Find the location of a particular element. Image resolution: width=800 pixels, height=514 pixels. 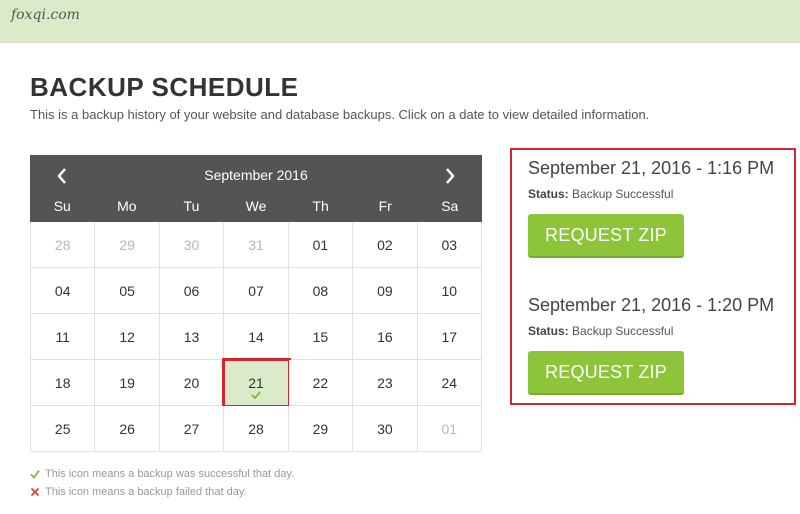

weekday-label: Tu is located at coordinates (191, 206).